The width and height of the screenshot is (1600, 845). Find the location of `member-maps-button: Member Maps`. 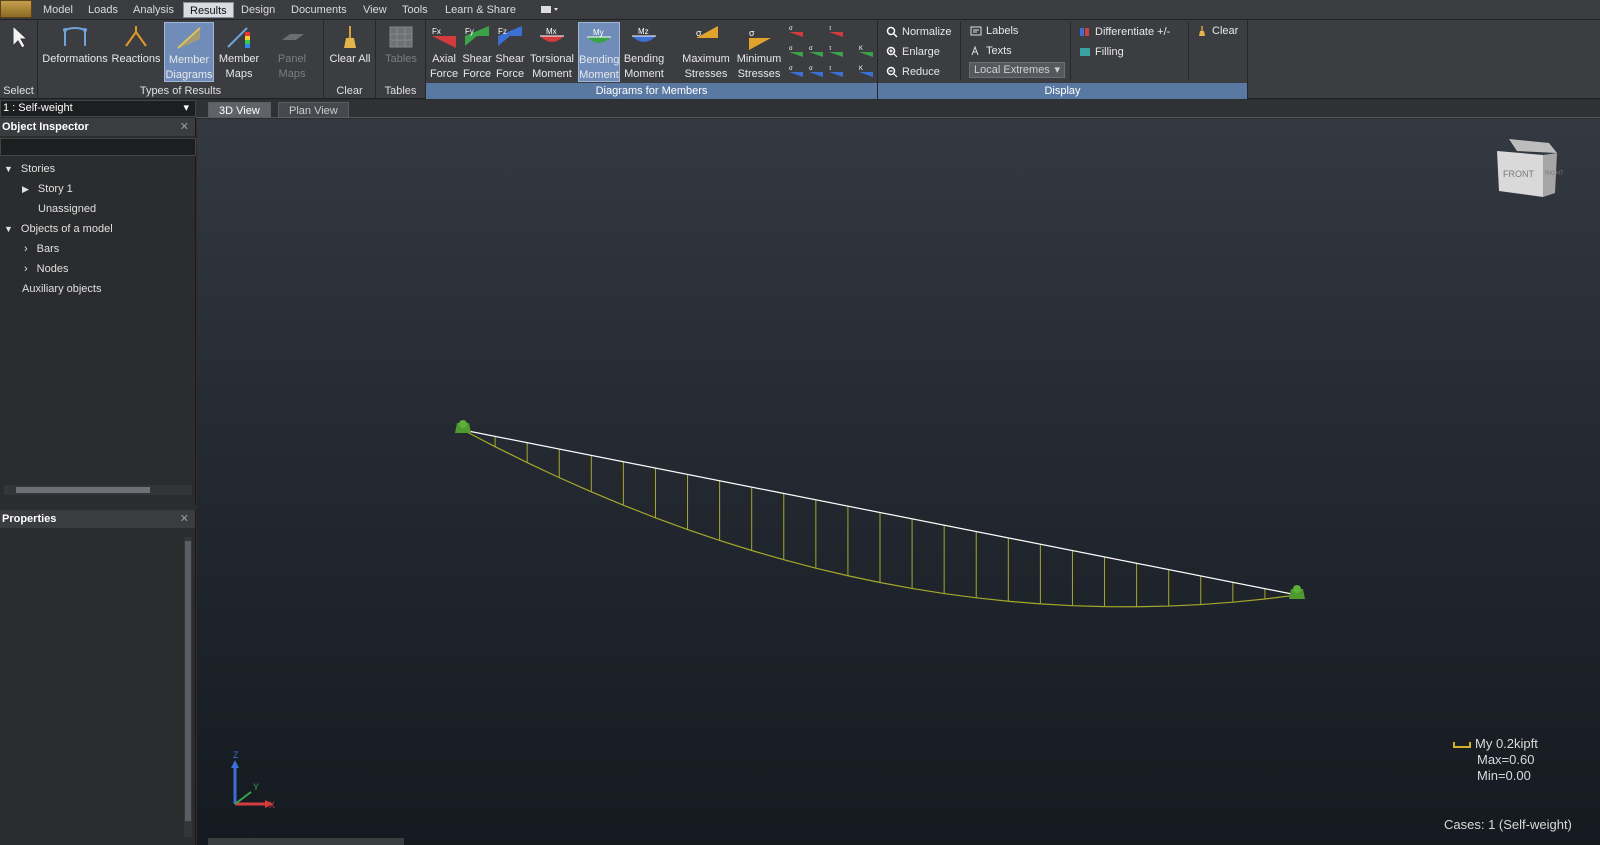

member-maps-button: Member Maps is located at coordinates (239, 52).